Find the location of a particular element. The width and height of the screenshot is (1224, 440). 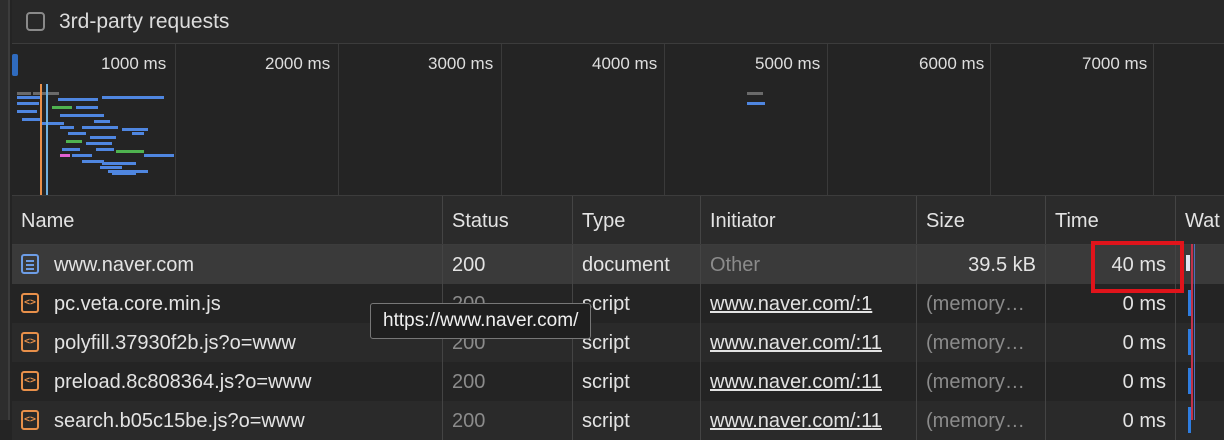

initiator-cell: Other is located at coordinates (809, 264).